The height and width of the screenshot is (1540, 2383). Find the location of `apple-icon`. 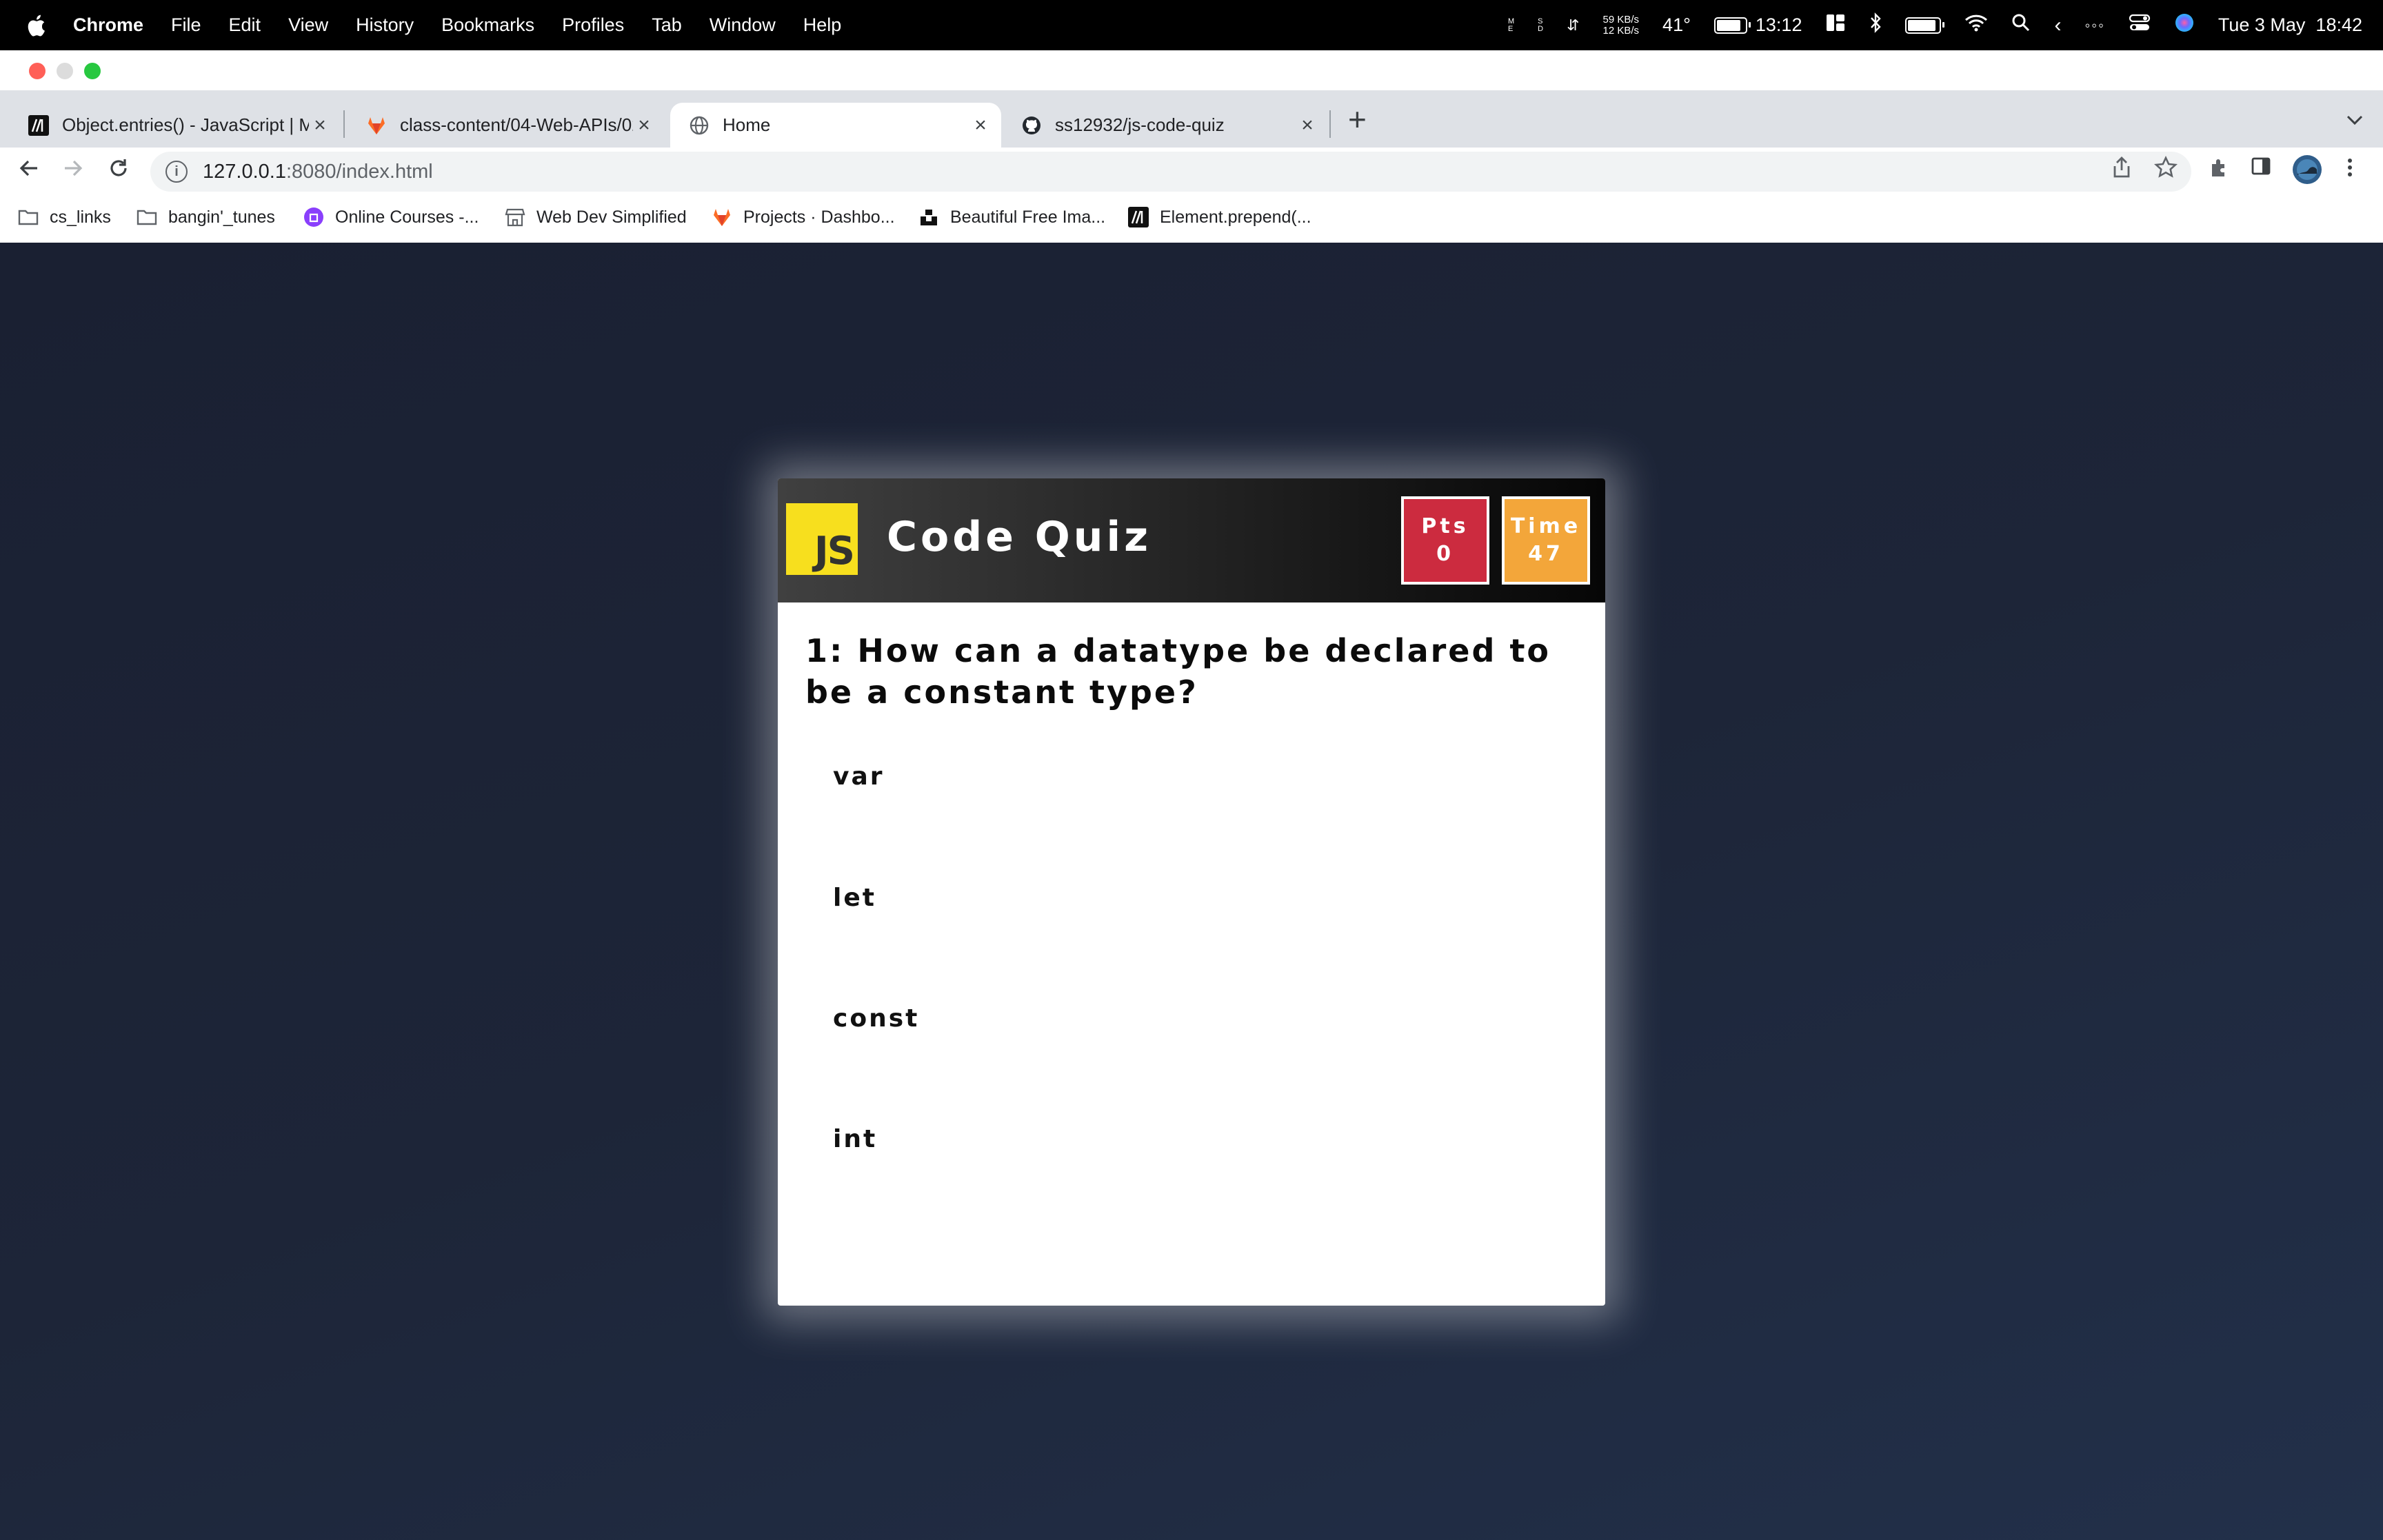

apple-icon is located at coordinates (37, 26).